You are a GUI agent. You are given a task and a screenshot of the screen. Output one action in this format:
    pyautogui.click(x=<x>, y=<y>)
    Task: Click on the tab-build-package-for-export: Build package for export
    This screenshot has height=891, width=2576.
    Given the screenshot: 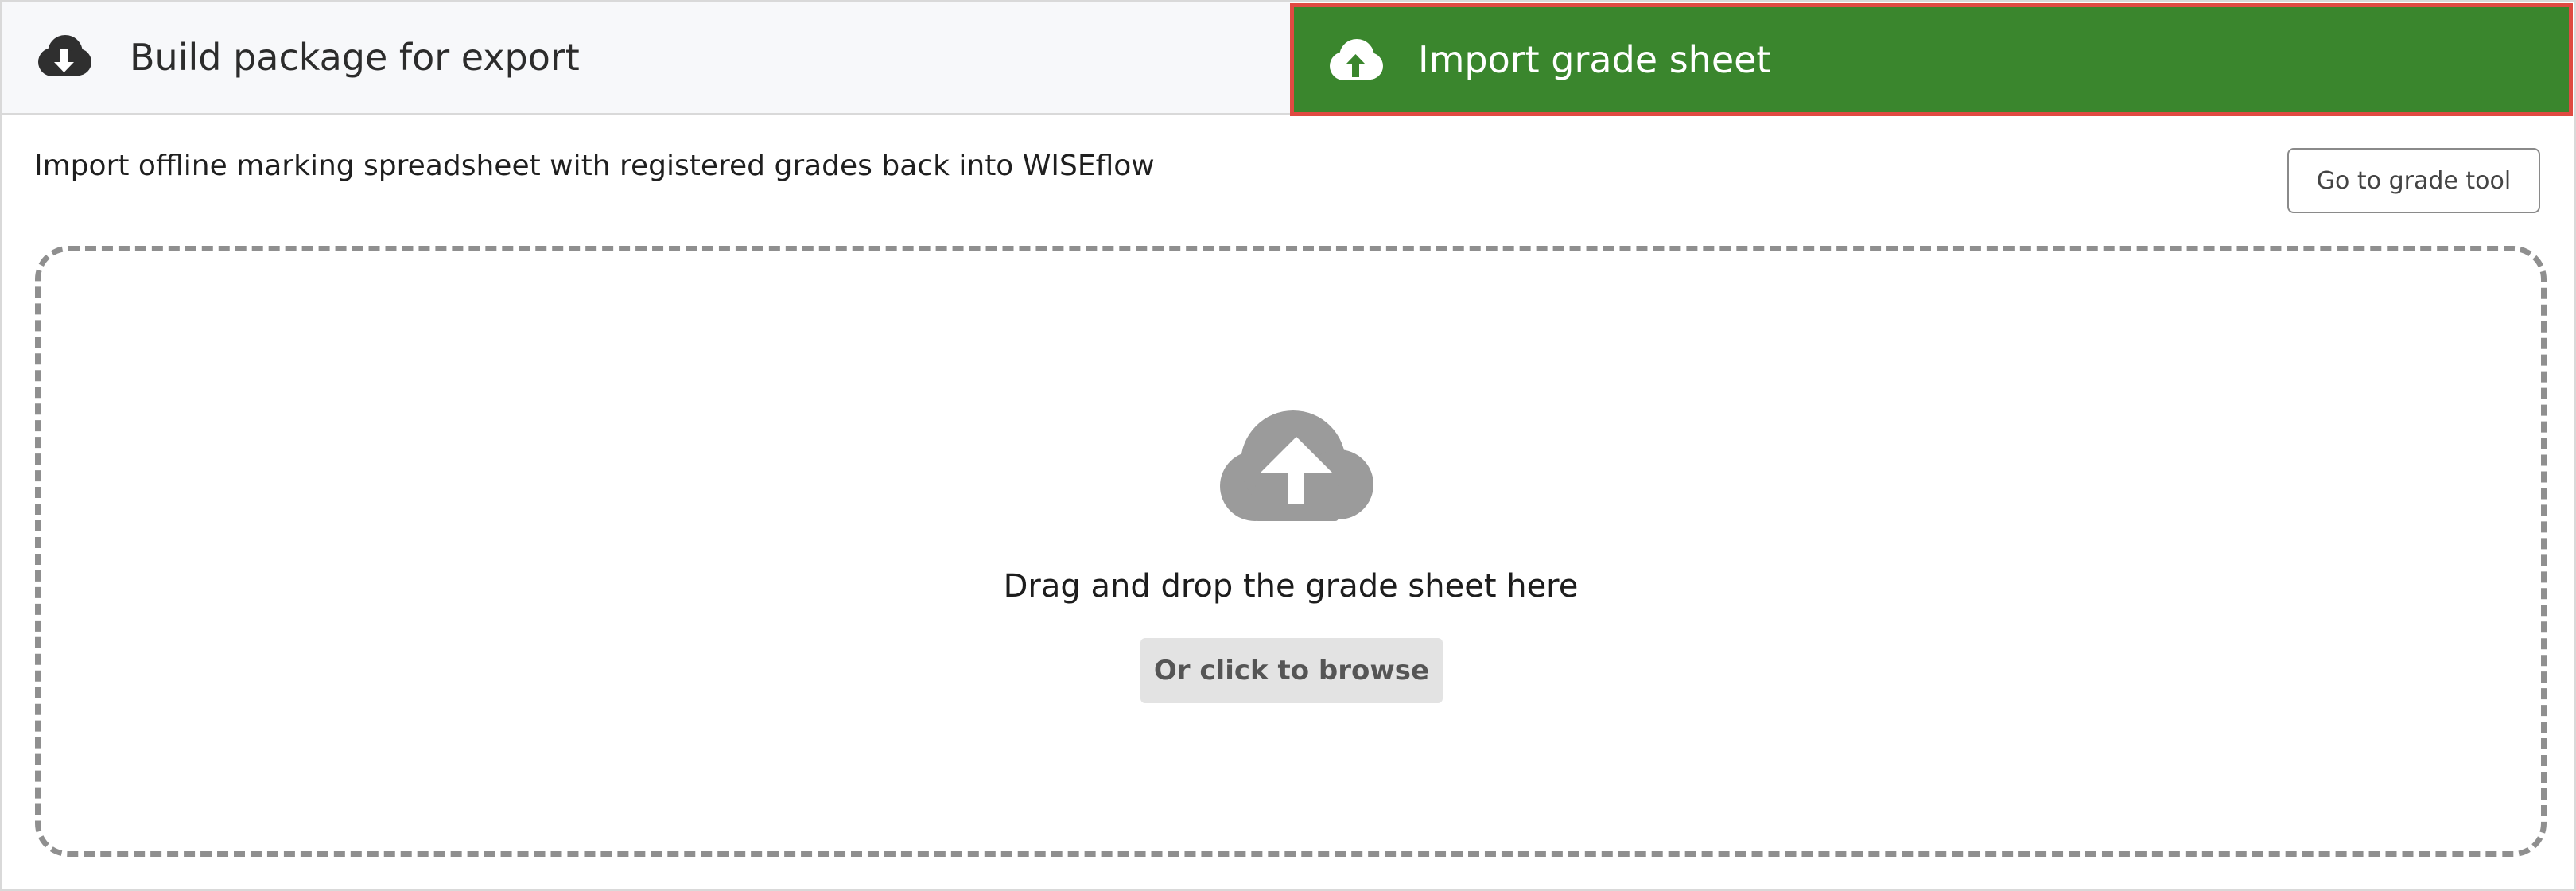 What is the action you would take?
    pyautogui.click(x=646, y=58)
    